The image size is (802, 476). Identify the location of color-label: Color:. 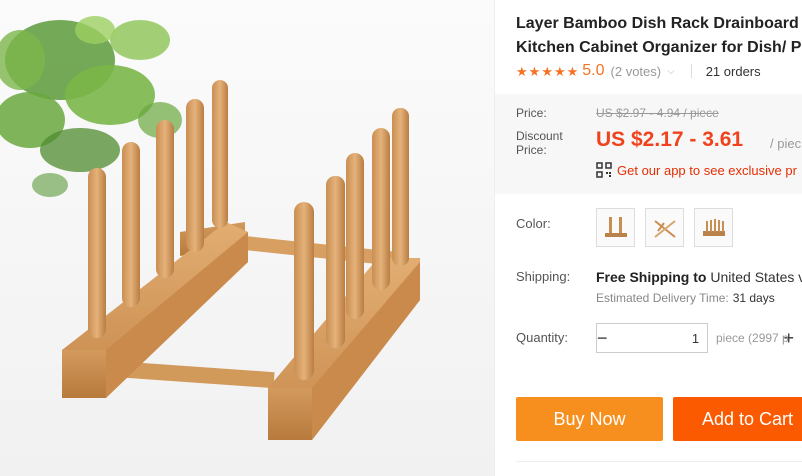
(533, 223).